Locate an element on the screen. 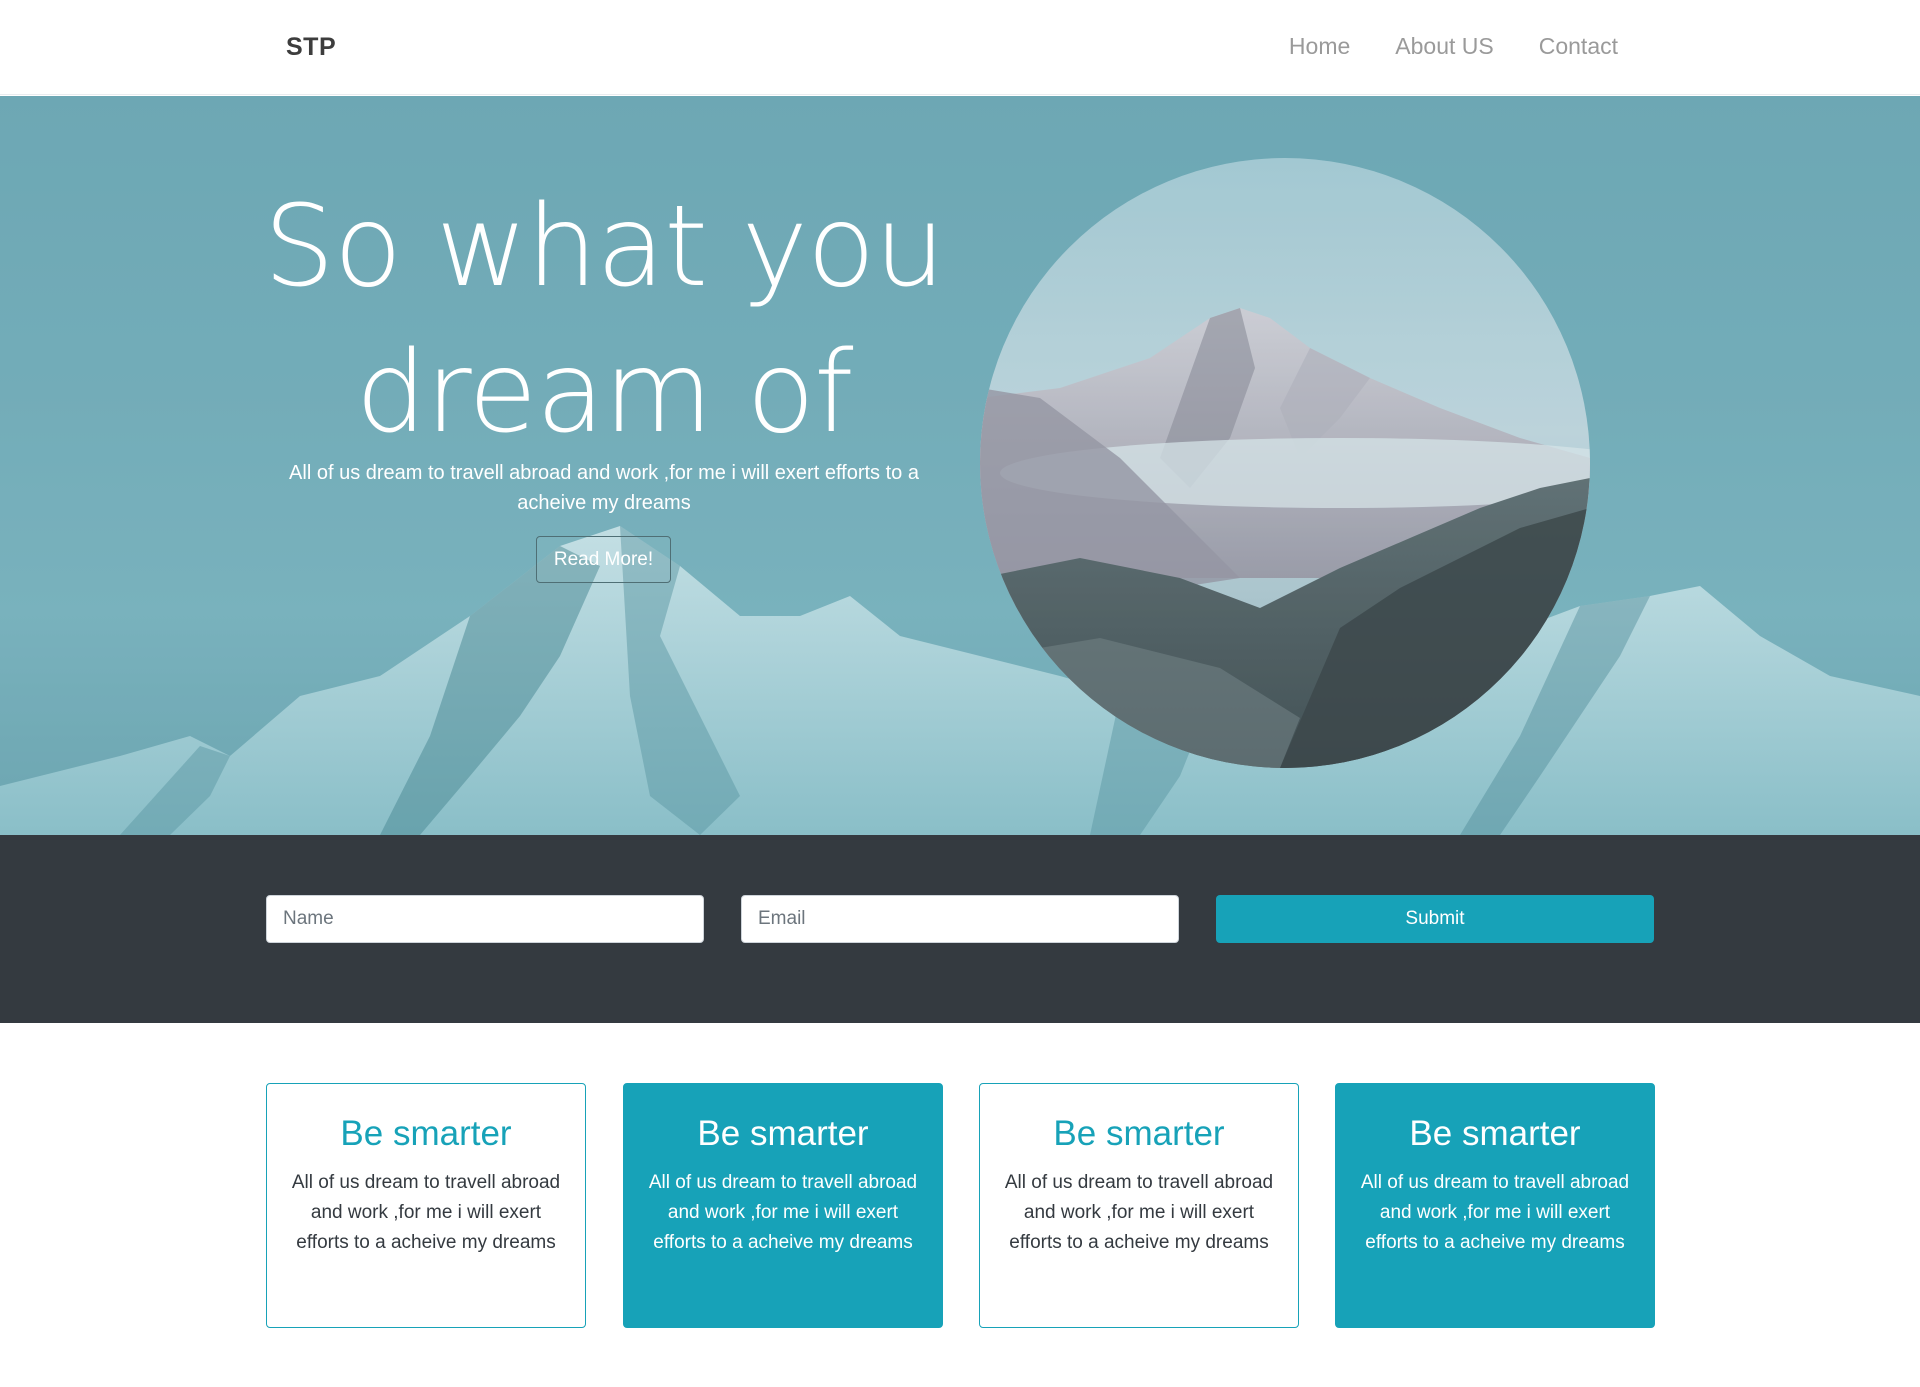 This screenshot has width=1920, height=1387. nav-link-about-us: About US is located at coordinates (1444, 46).